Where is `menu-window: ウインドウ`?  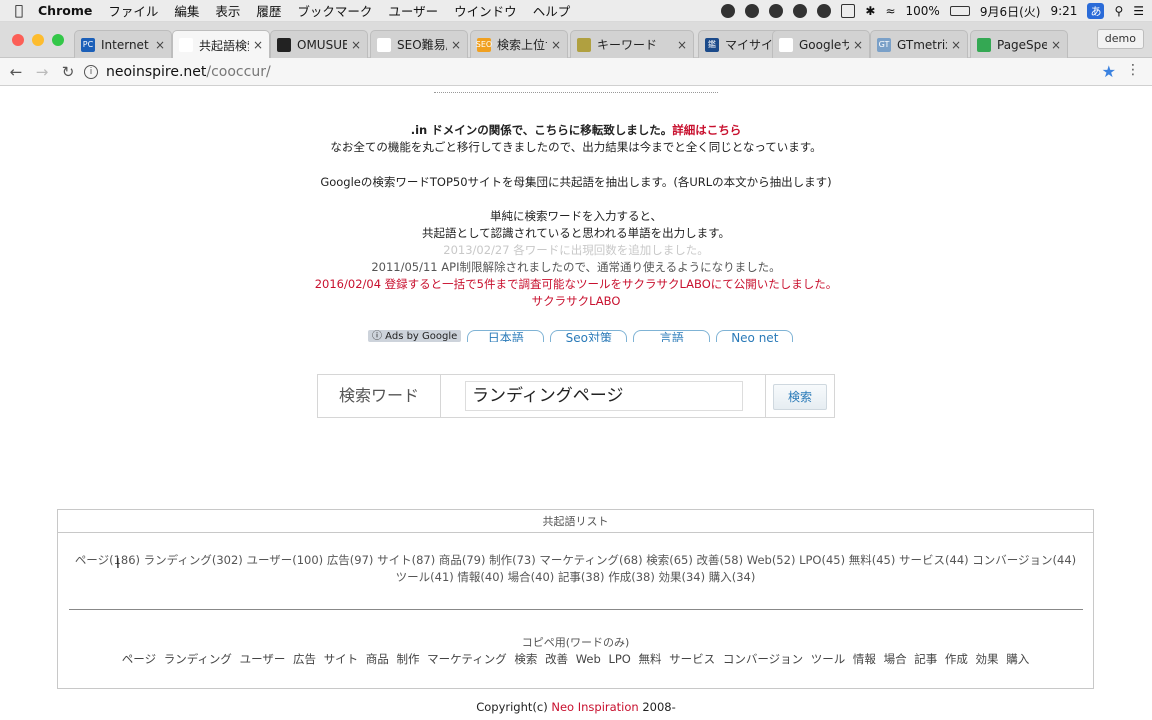 menu-window: ウインドウ is located at coordinates (485, 10).